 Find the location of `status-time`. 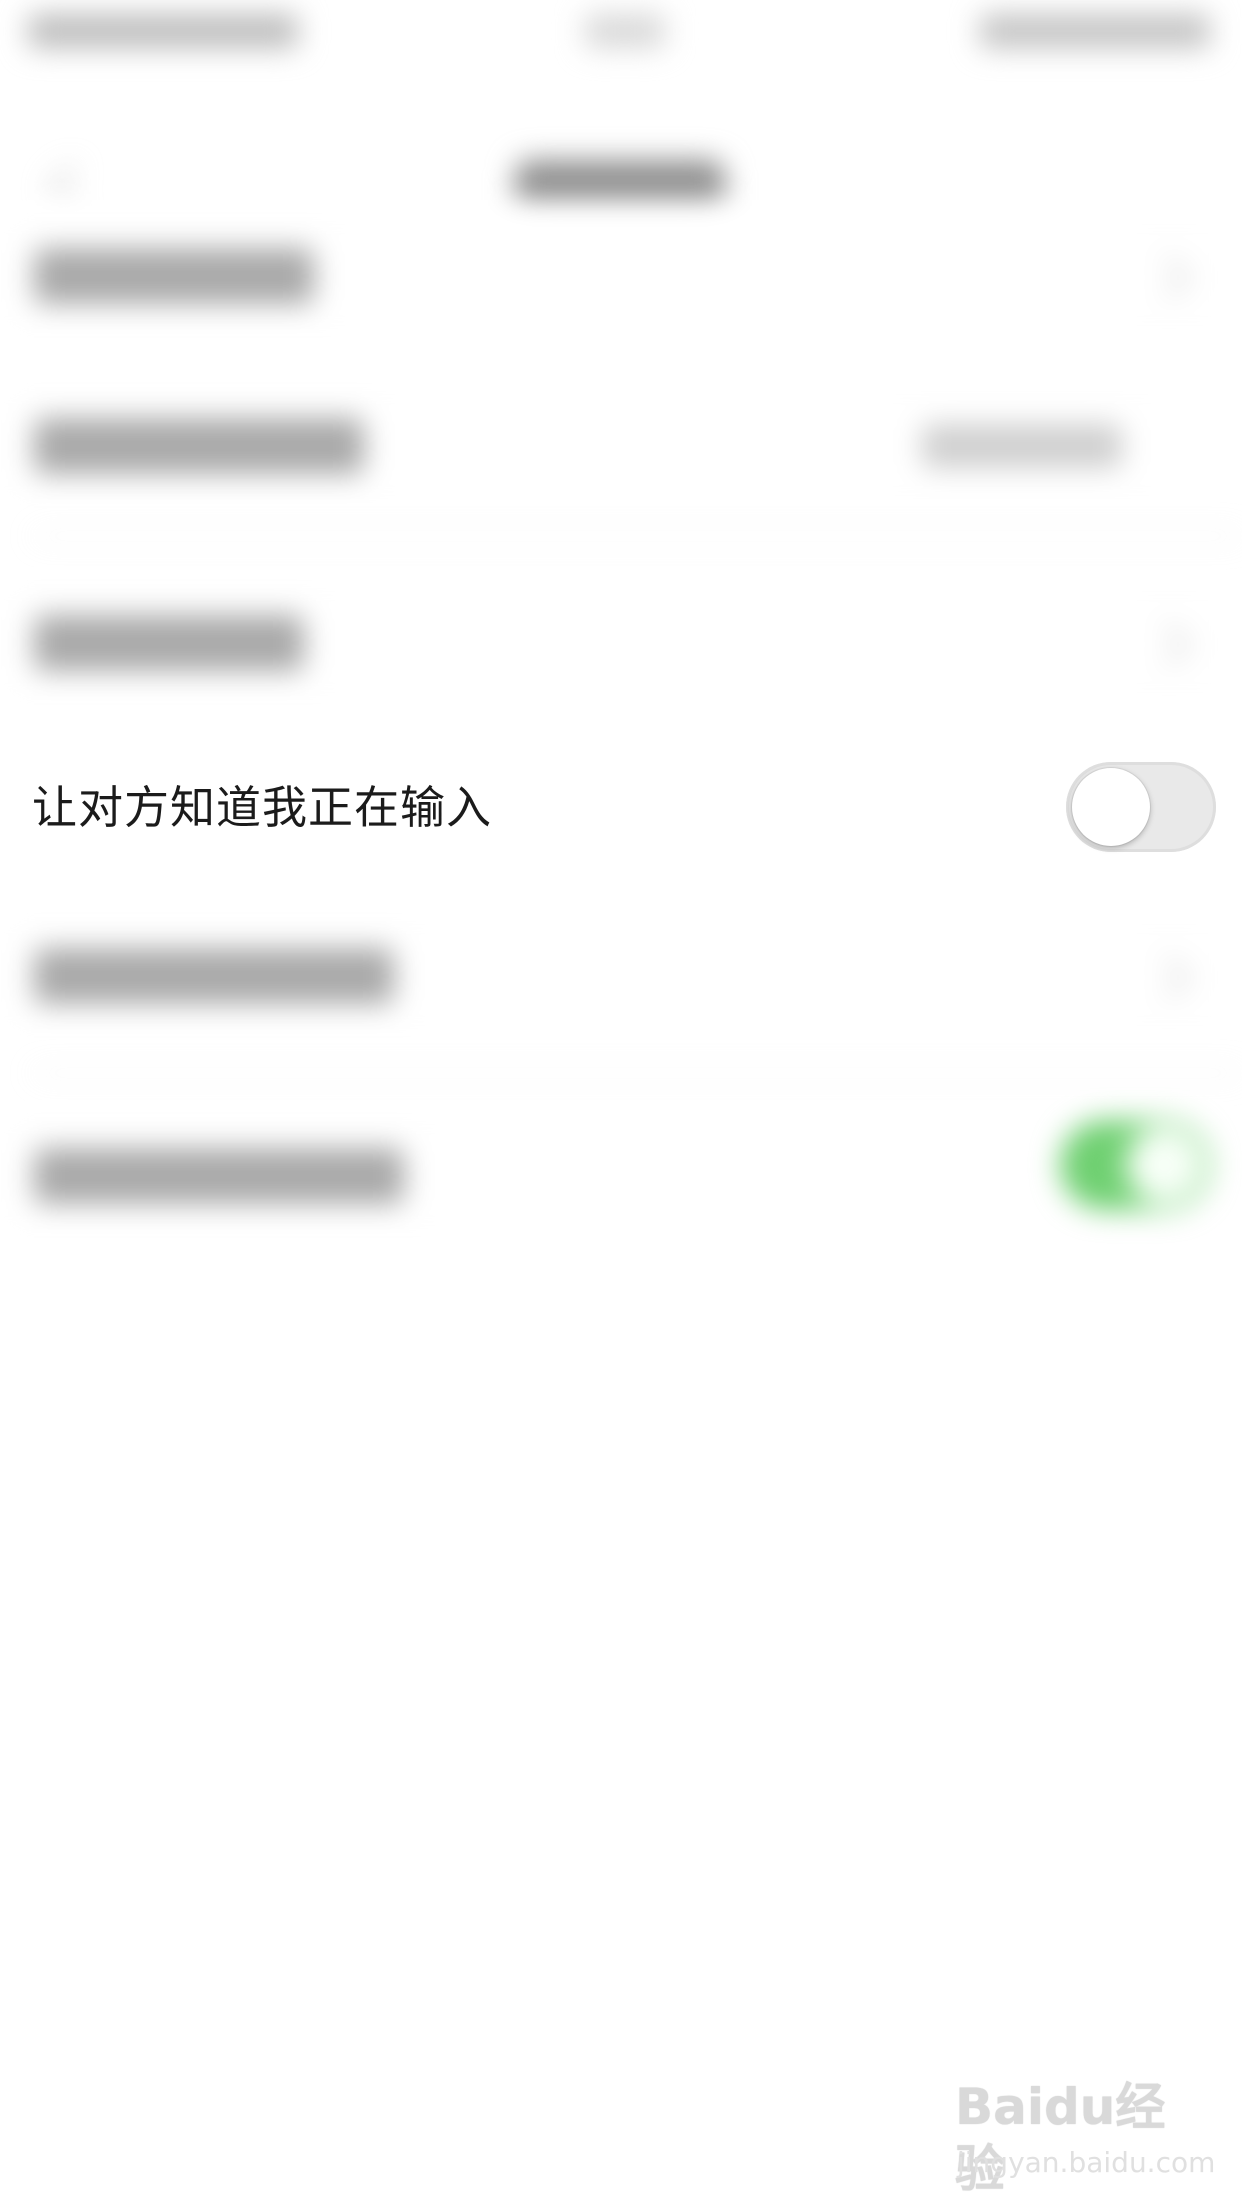

status-time is located at coordinates (625, 31).